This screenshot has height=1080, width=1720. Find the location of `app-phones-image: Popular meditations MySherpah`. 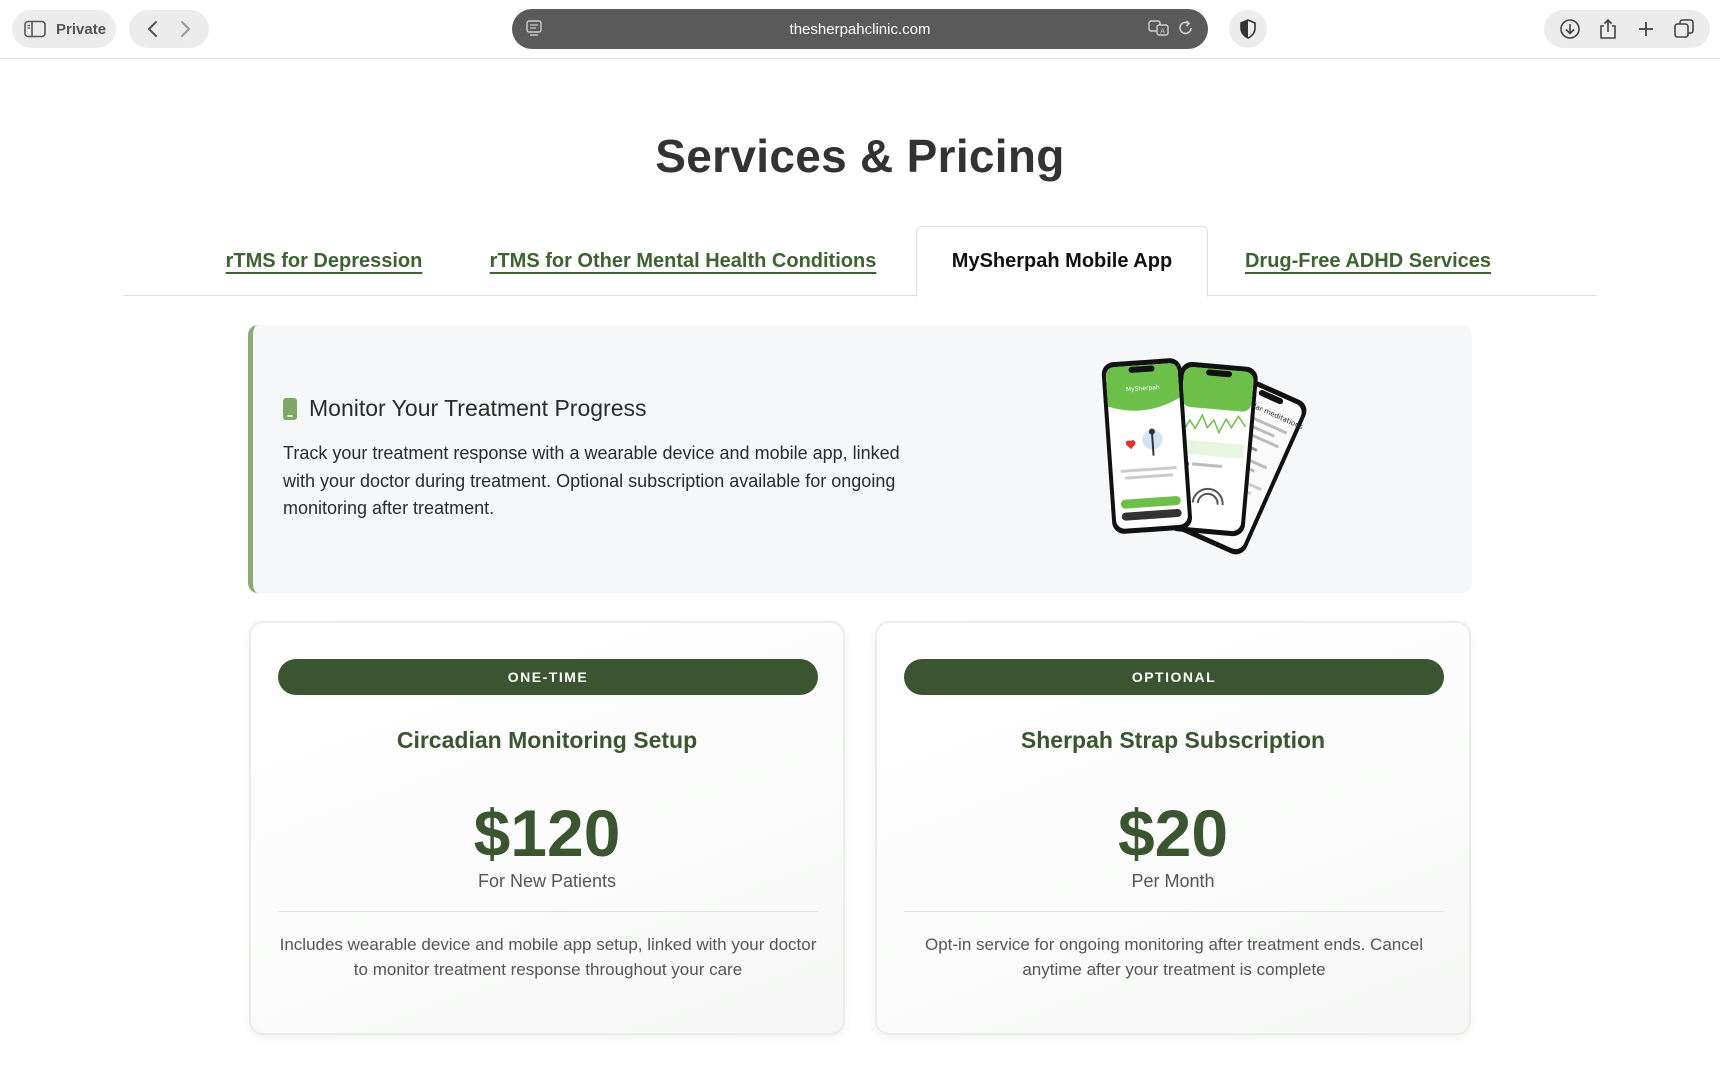

app-phones-image: Popular meditations MySherpah is located at coordinates (1214, 462).